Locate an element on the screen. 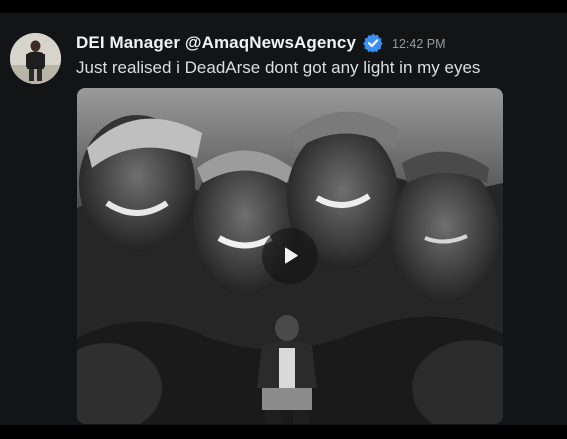 The width and height of the screenshot is (567, 439). avatar is located at coordinates (35, 58).